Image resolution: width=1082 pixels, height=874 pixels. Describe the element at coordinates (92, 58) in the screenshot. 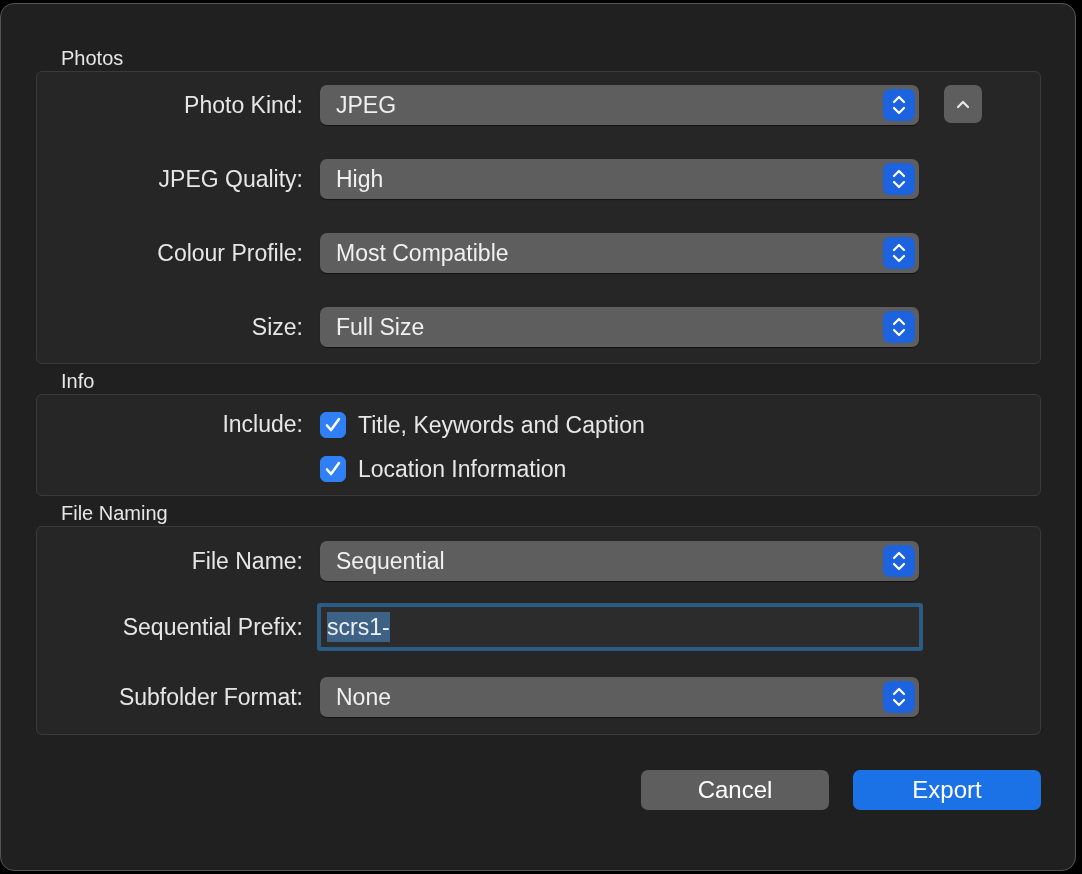

I see `section-title: Photos` at that location.